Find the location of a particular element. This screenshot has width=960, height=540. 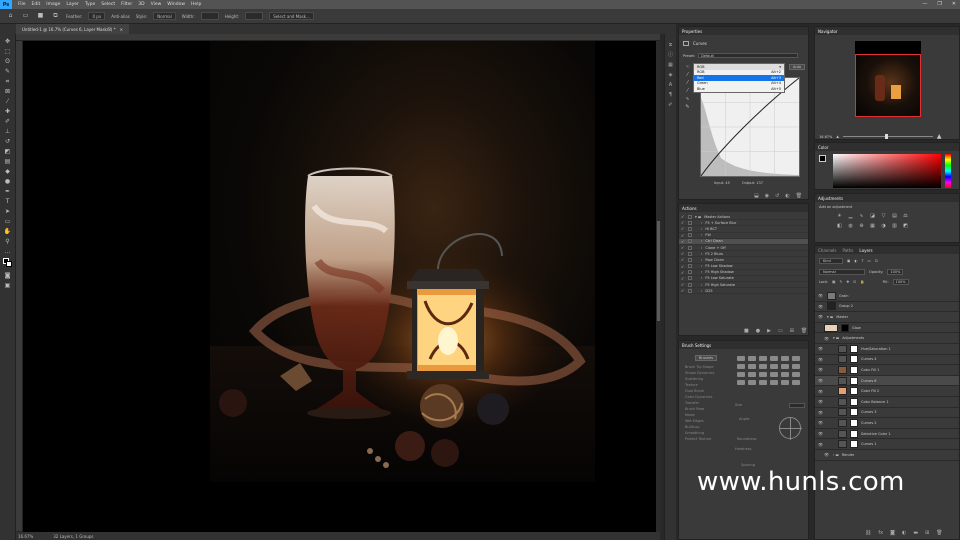

layer-row: 👁 Grain is located at coordinates (887, 296).